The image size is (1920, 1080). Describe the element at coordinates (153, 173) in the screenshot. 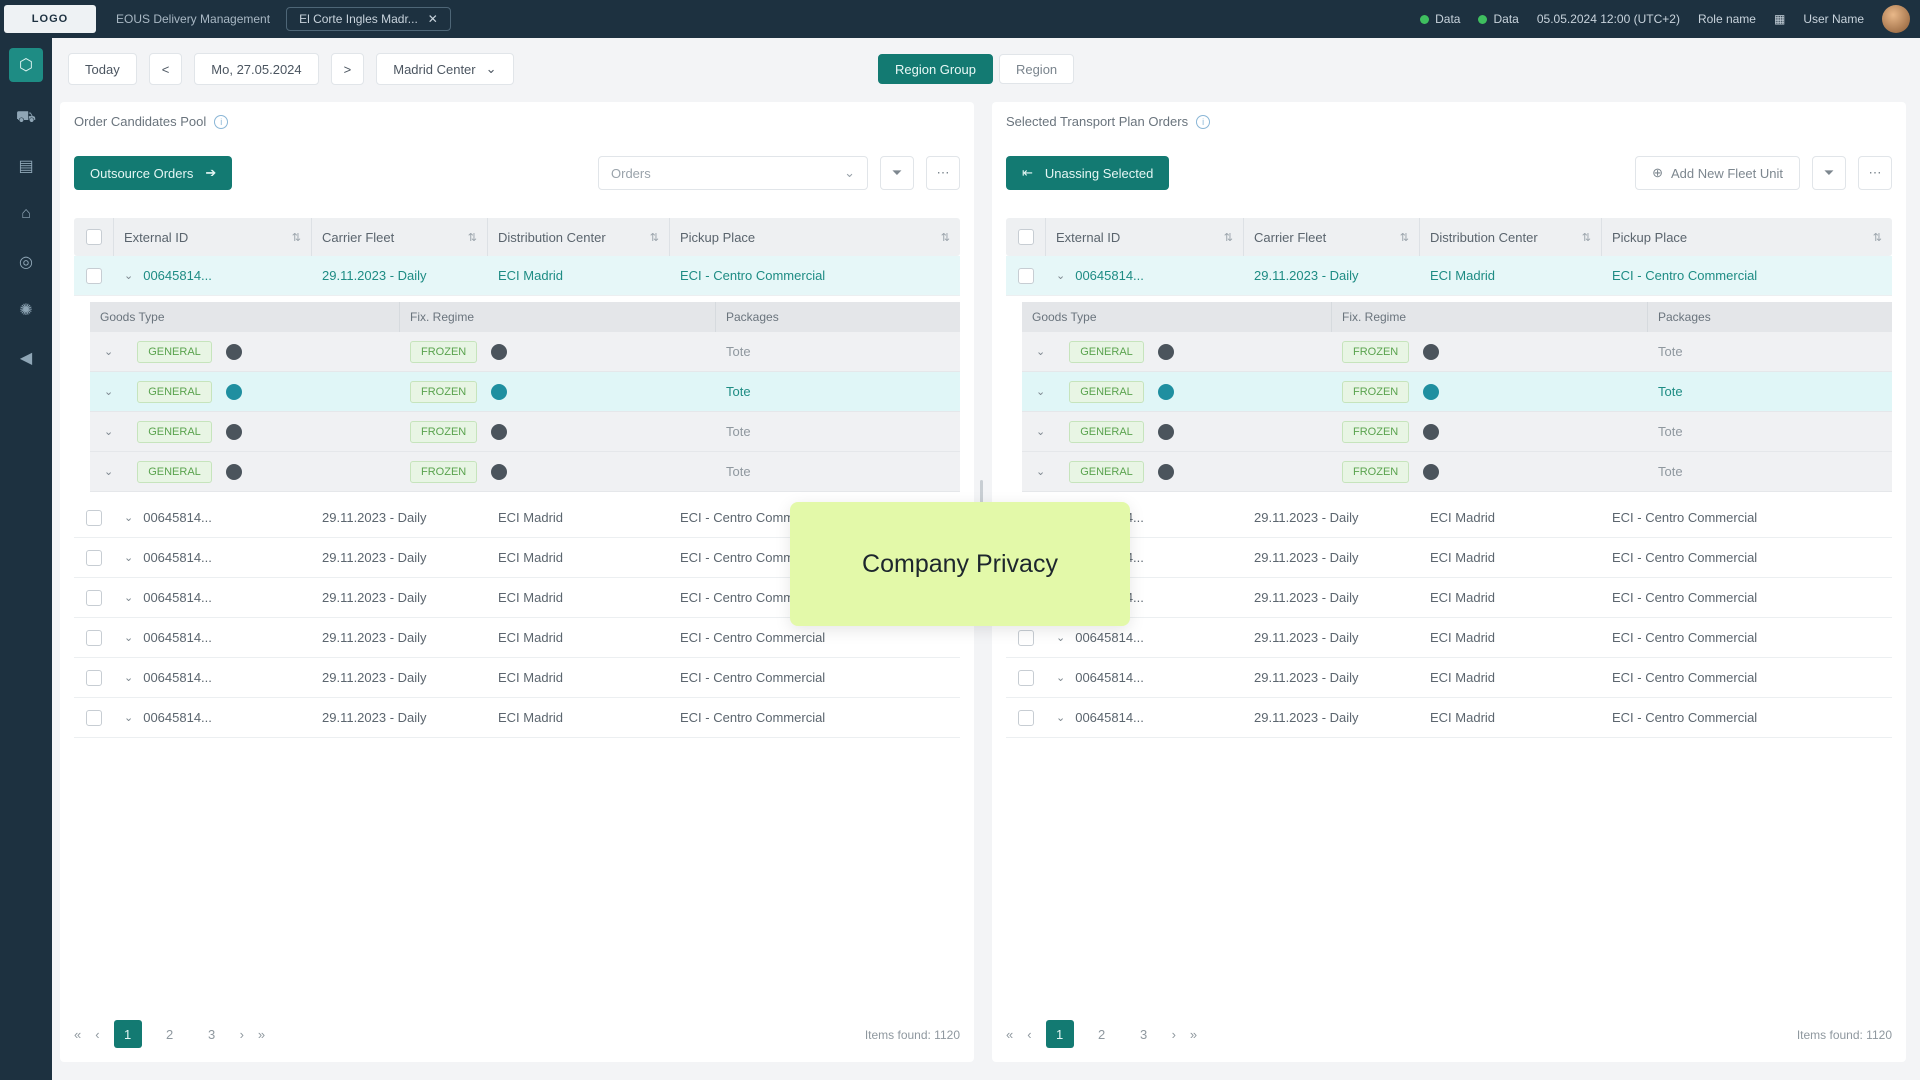

I see `outsource-orders-button: Outsource Orders ➔` at that location.